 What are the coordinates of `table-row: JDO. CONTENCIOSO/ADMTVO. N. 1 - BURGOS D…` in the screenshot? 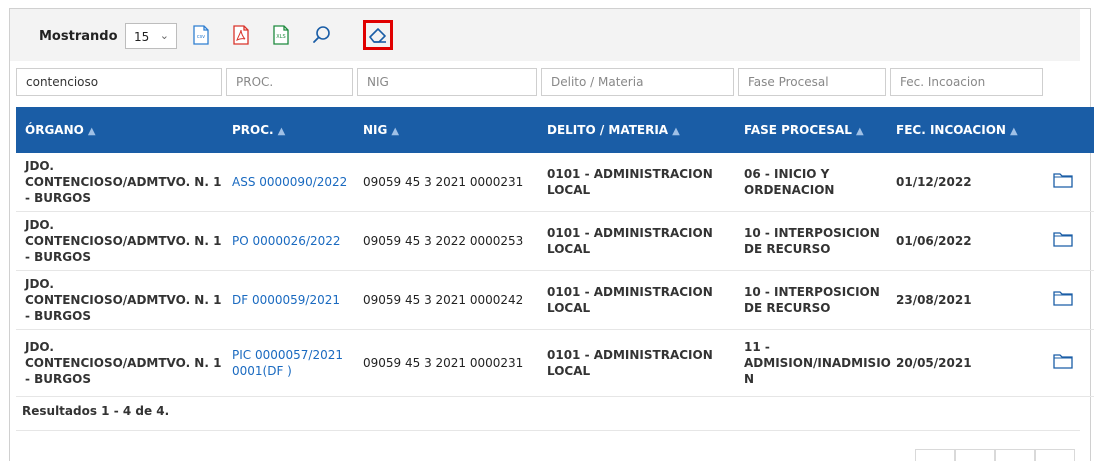 It's located at (555, 300).